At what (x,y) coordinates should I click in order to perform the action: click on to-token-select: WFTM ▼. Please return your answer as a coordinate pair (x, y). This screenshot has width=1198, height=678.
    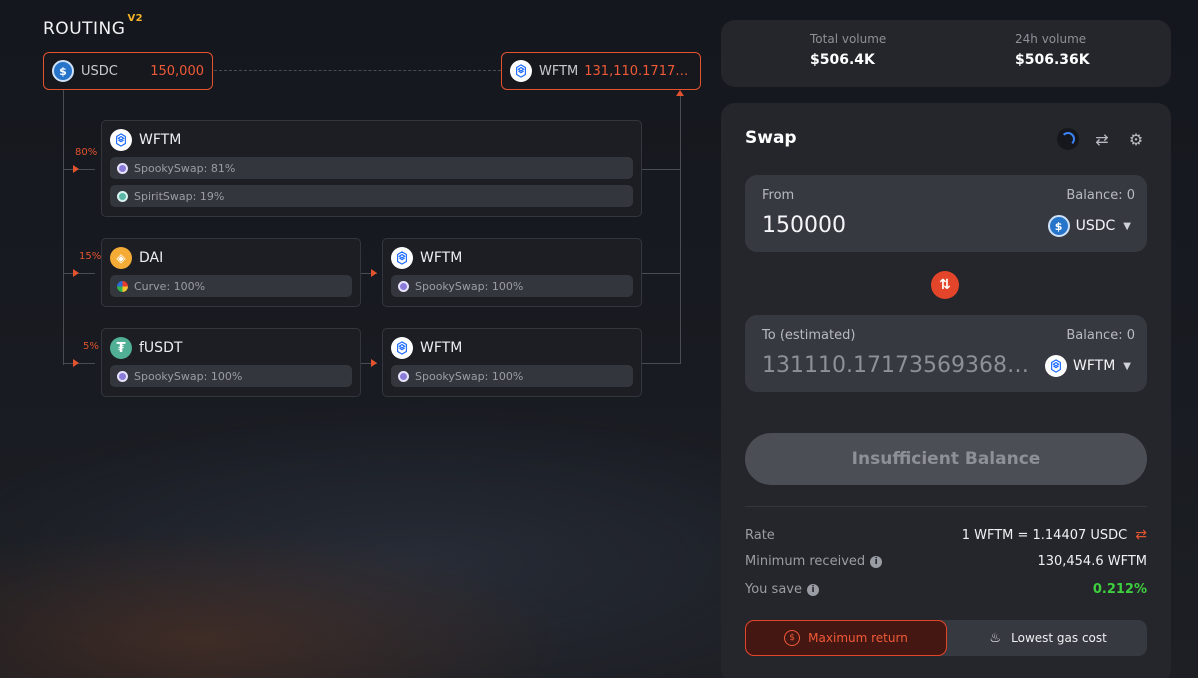
    Looking at the image, I should click on (1088, 366).